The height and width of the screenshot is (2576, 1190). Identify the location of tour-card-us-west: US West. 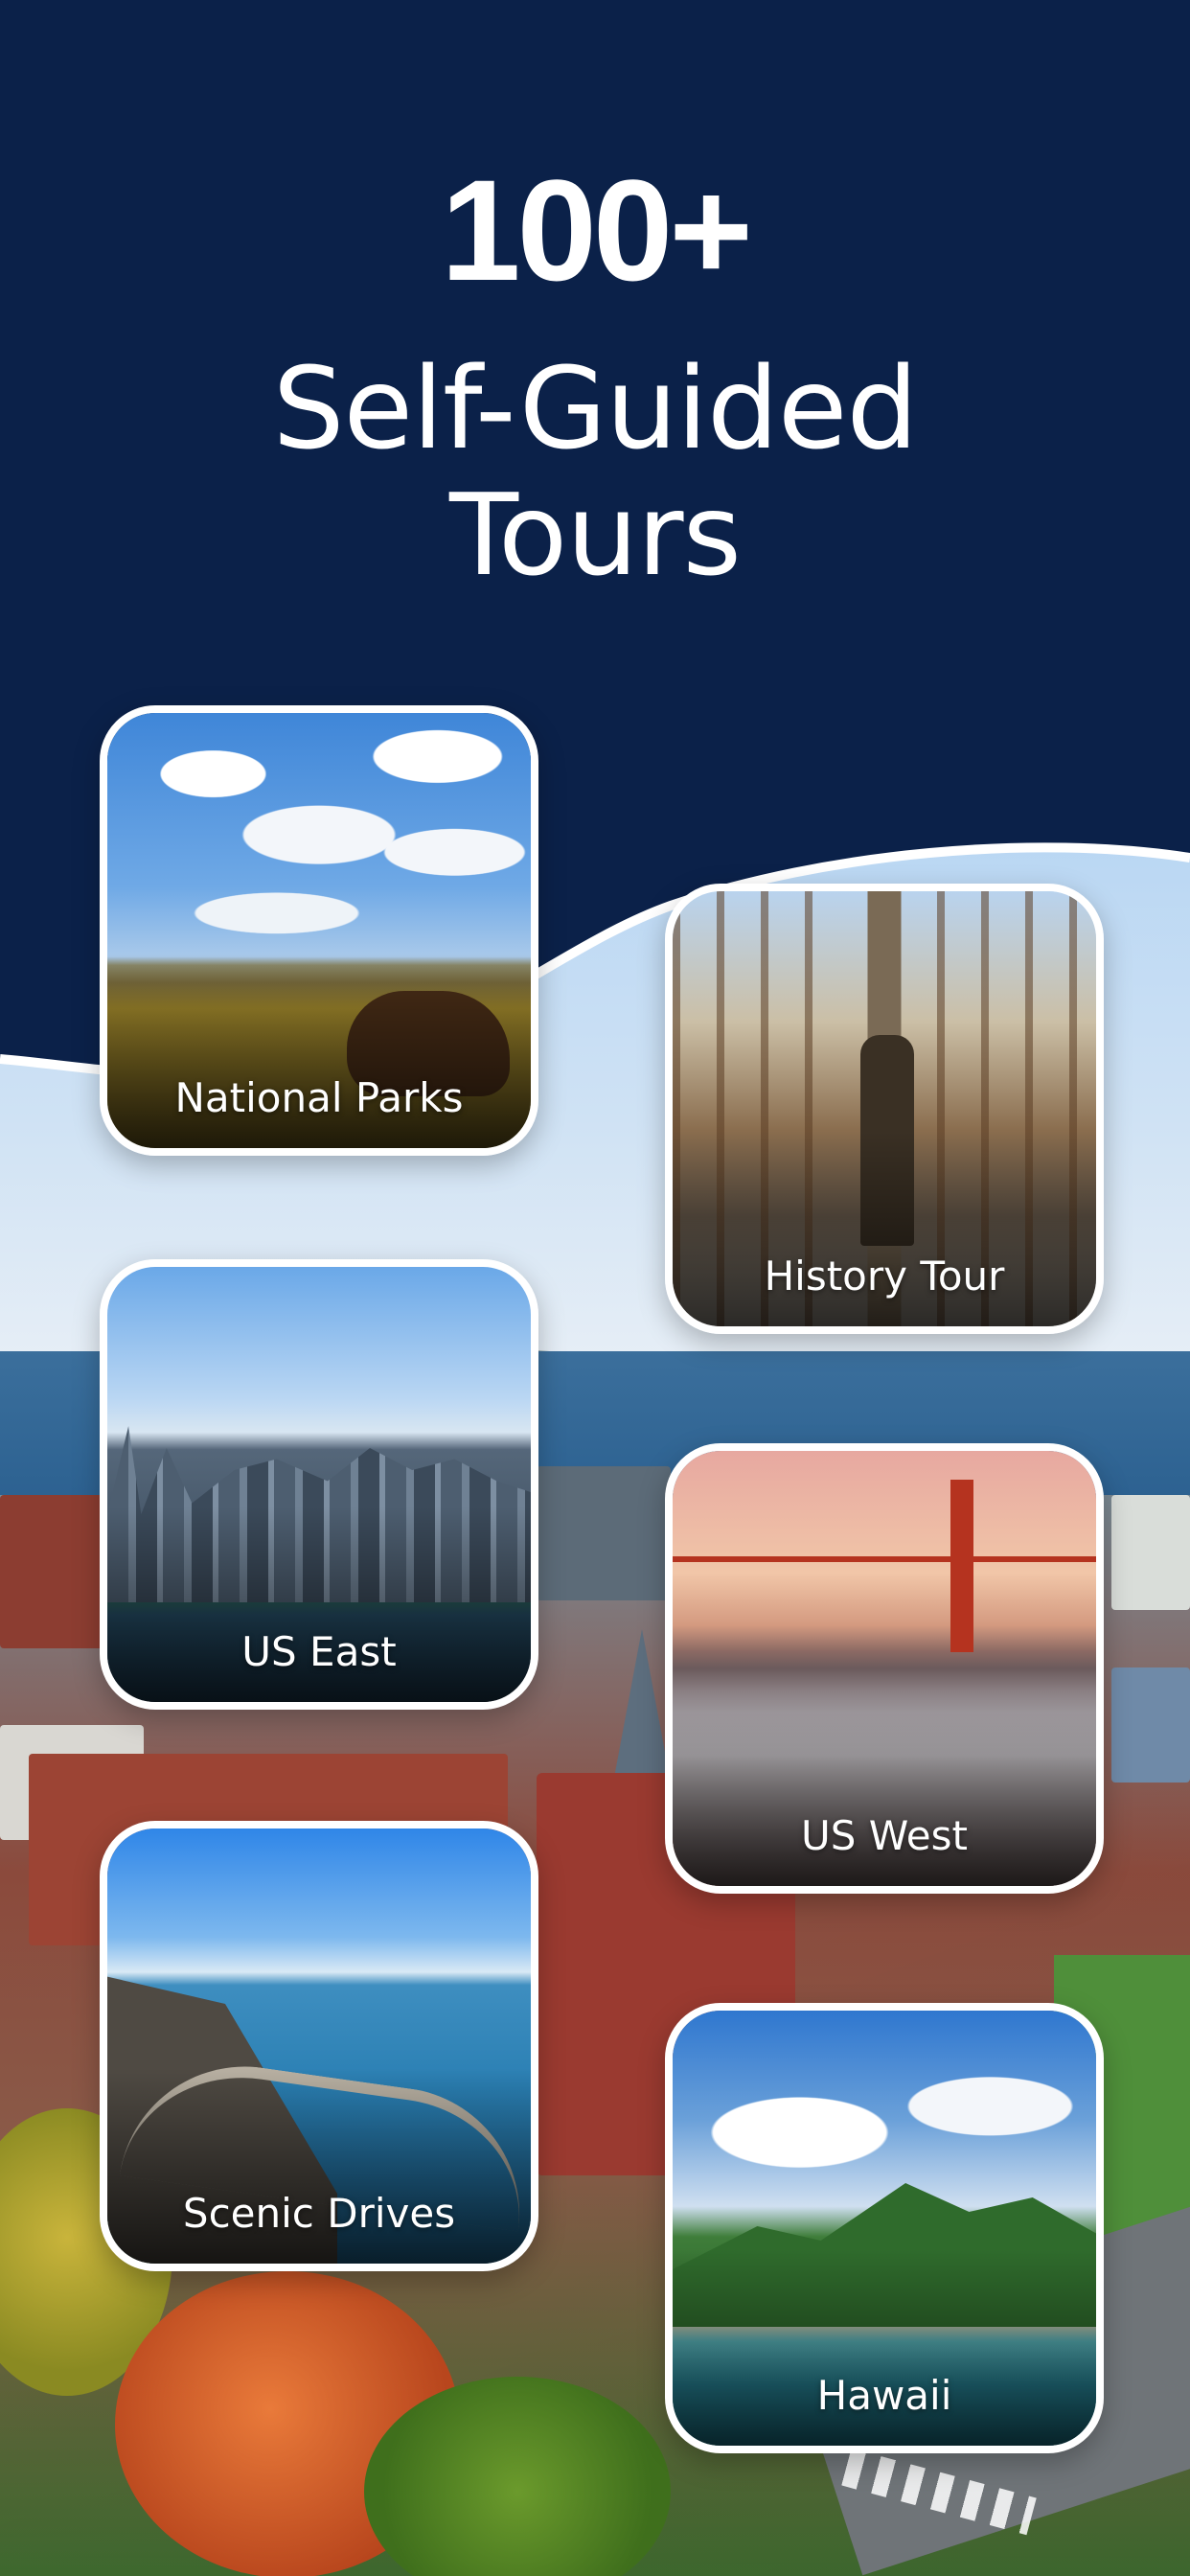
(885, 1668).